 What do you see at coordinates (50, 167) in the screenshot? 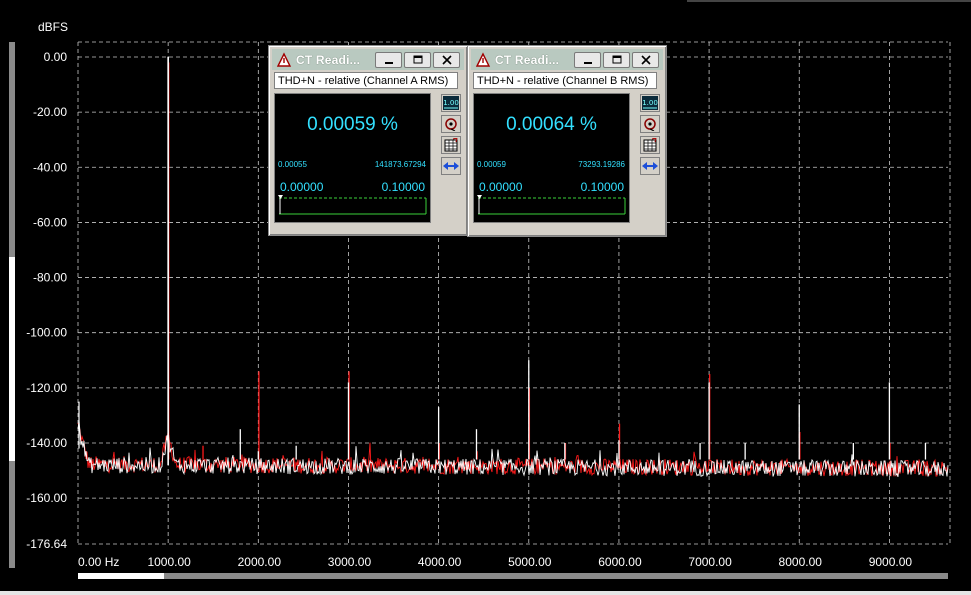
I see `y-tick-label: -40.00` at bounding box center [50, 167].